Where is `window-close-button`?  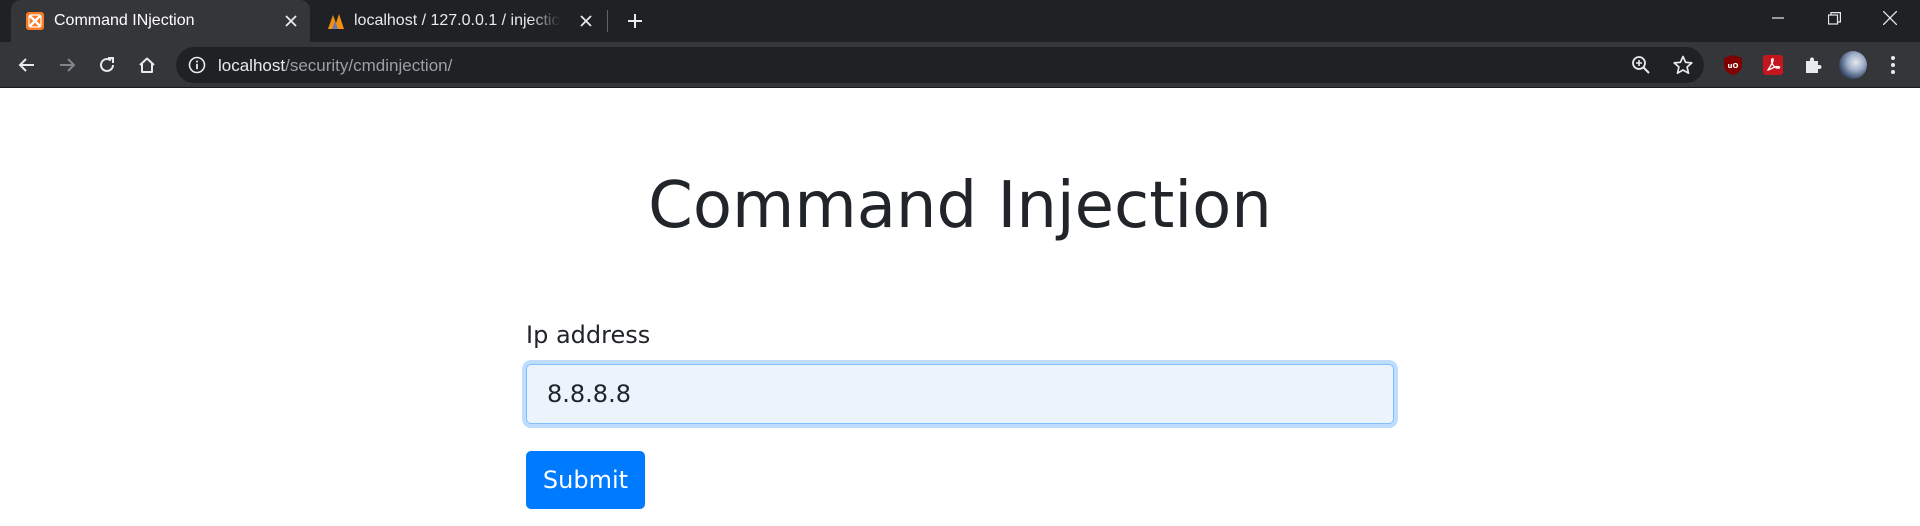
window-close-button is located at coordinates (1890, 18).